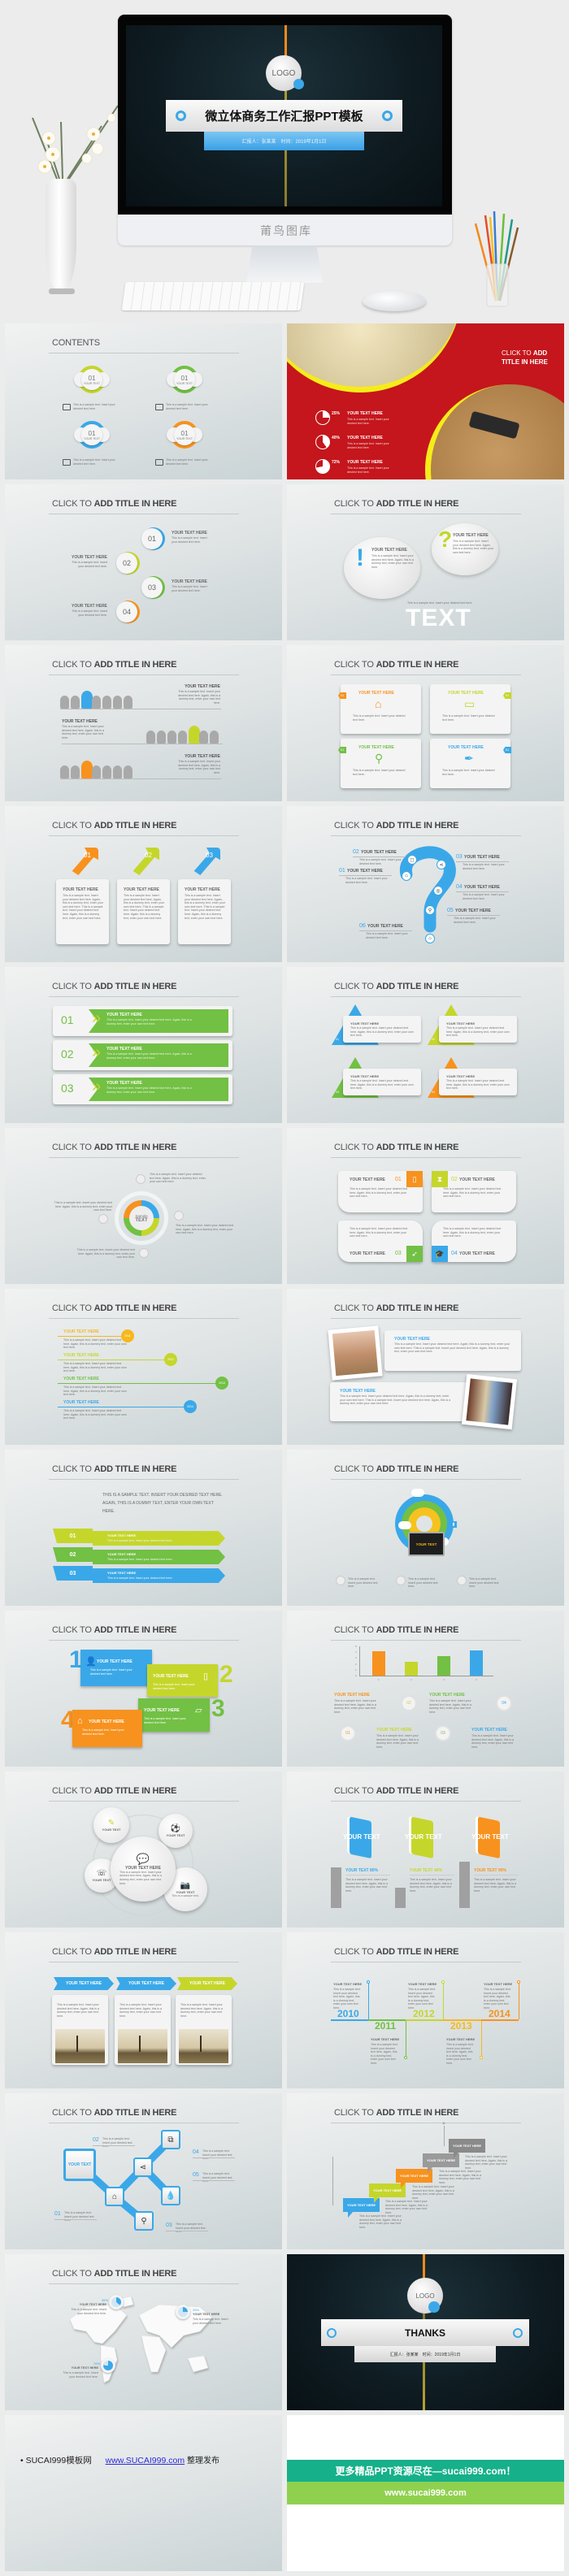 This screenshot has width=569, height=2576. What do you see at coordinates (145, 2460) in the screenshot?
I see `credit-link: www.SUCAI999.com` at bounding box center [145, 2460].